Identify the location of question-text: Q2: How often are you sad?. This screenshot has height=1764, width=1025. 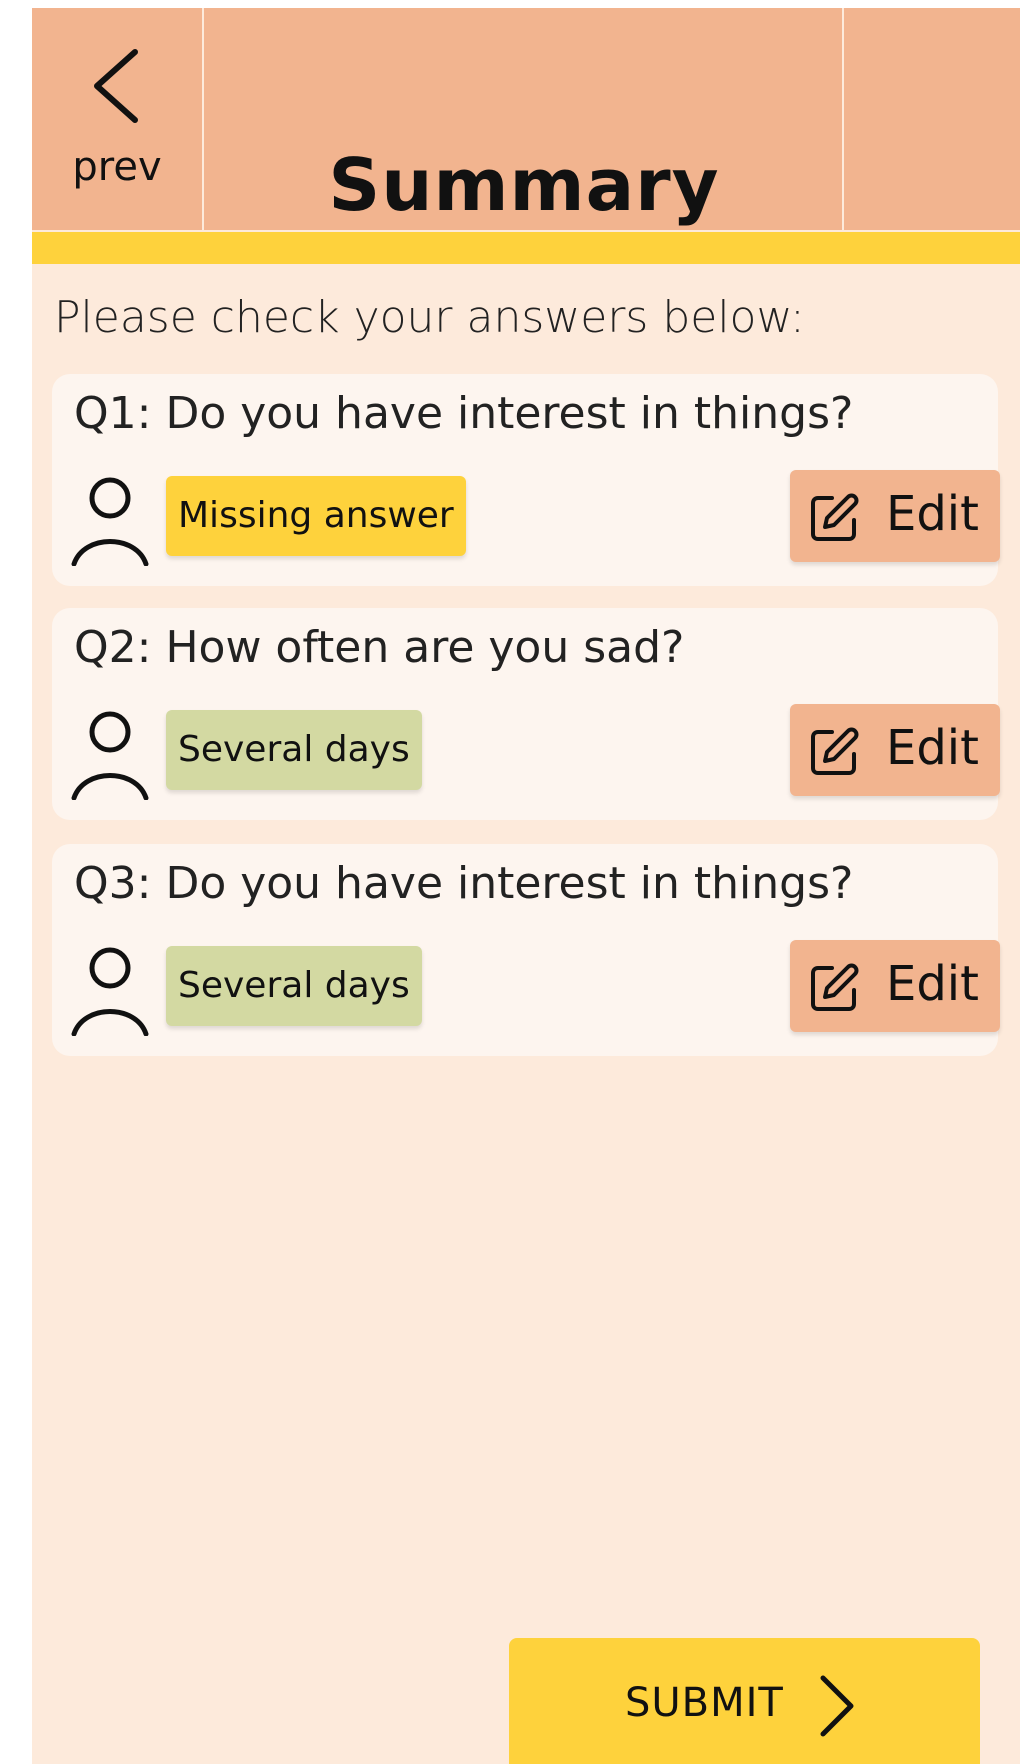
(379, 647).